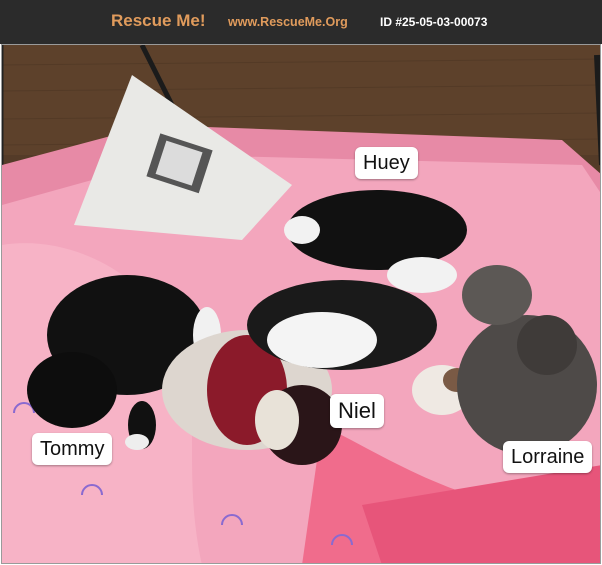 This screenshot has height=565, width=602. What do you see at coordinates (357, 411) in the screenshot?
I see `name-label-niel: Niel` at bounding box center [357, 411].